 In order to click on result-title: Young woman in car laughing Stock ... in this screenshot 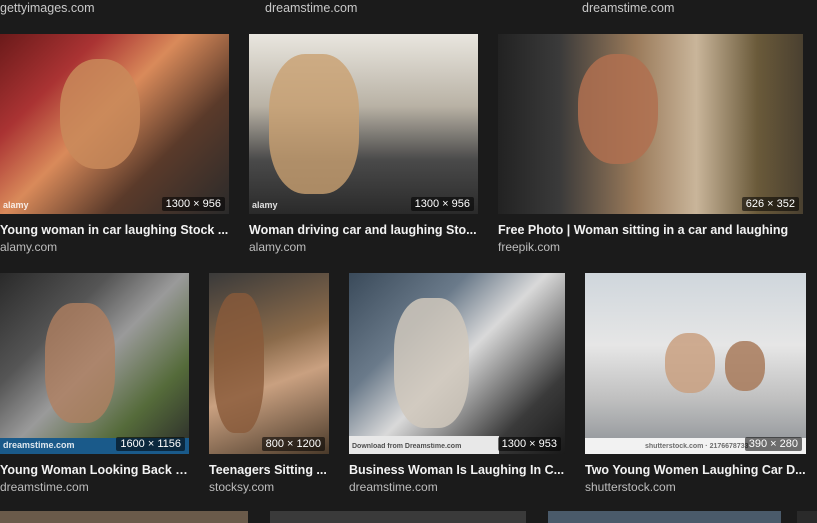, I will do `click(114, 230)`.